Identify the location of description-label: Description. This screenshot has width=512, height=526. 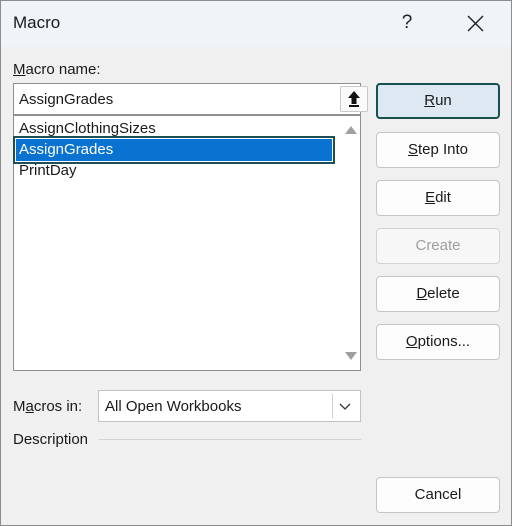
(51, 439).